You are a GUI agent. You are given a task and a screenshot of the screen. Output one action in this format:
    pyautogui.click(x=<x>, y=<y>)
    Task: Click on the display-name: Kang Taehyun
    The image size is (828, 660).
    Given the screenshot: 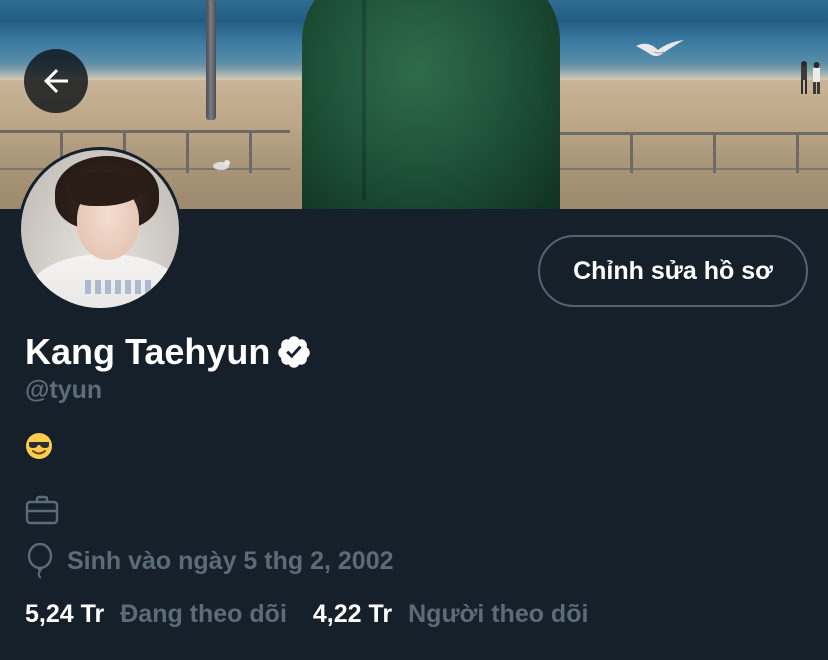 What is the action you would take?
    pyautogui.click(x=148, y=351)
    